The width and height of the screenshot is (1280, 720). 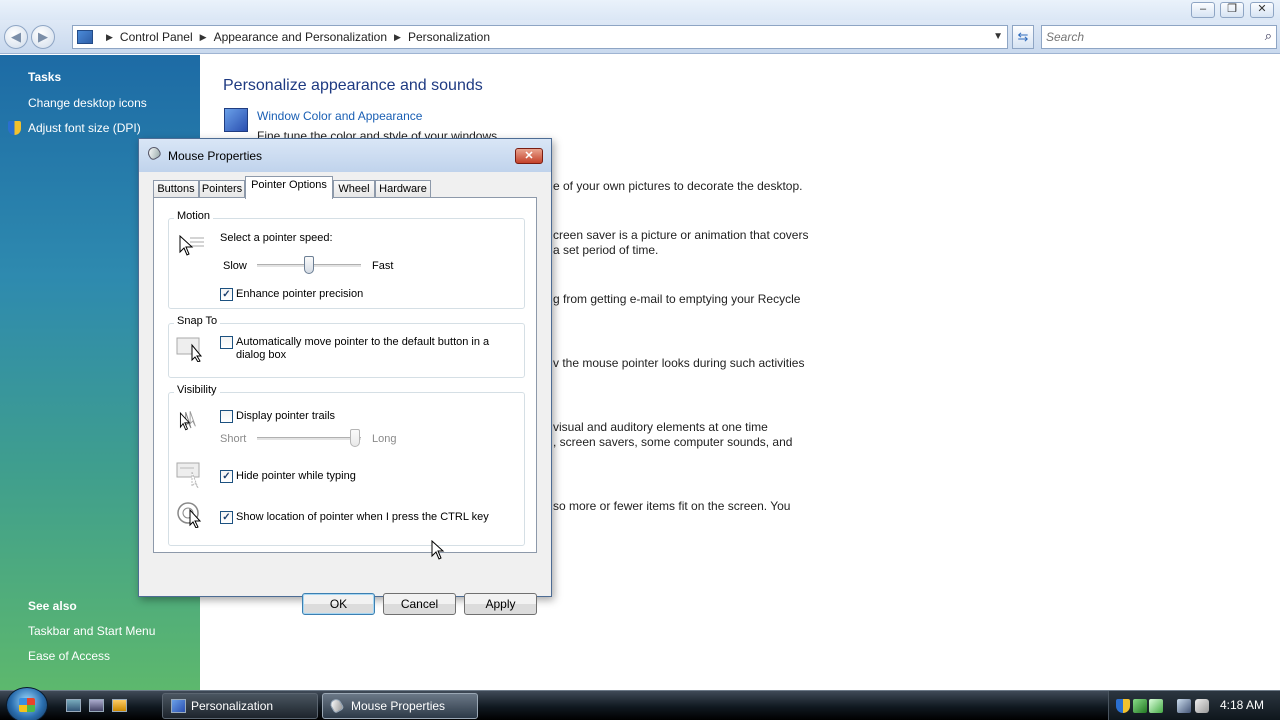 I want to click on taskbar-personalization-label: Personalization, so click(x=232, y=706).